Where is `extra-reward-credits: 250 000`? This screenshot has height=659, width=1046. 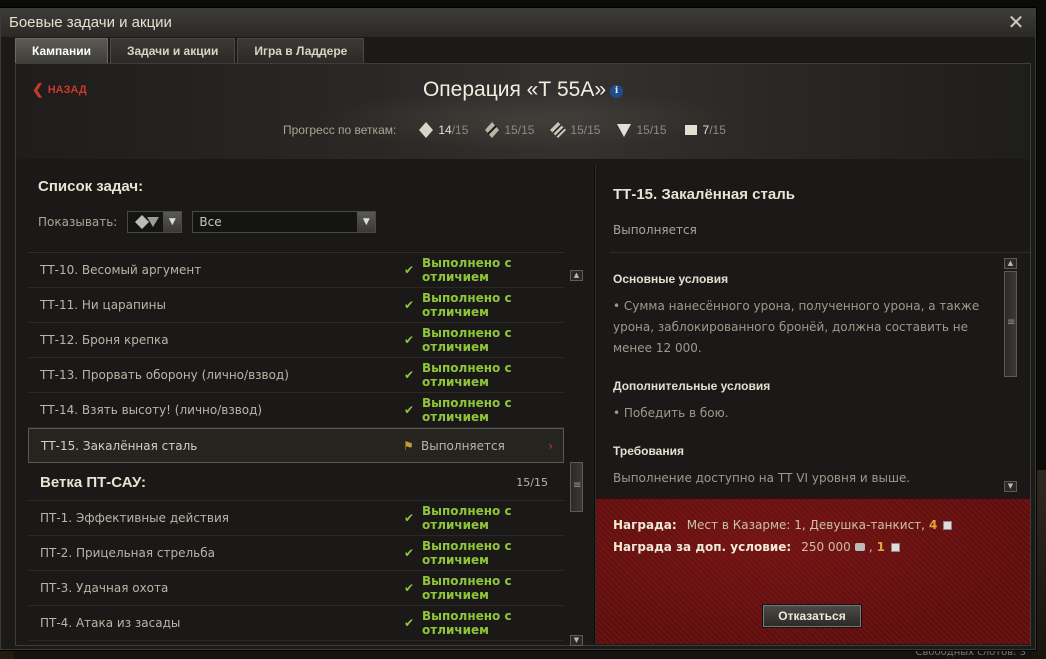 extra-reward-credits: 250 000 is located at coordinates (826, 547).